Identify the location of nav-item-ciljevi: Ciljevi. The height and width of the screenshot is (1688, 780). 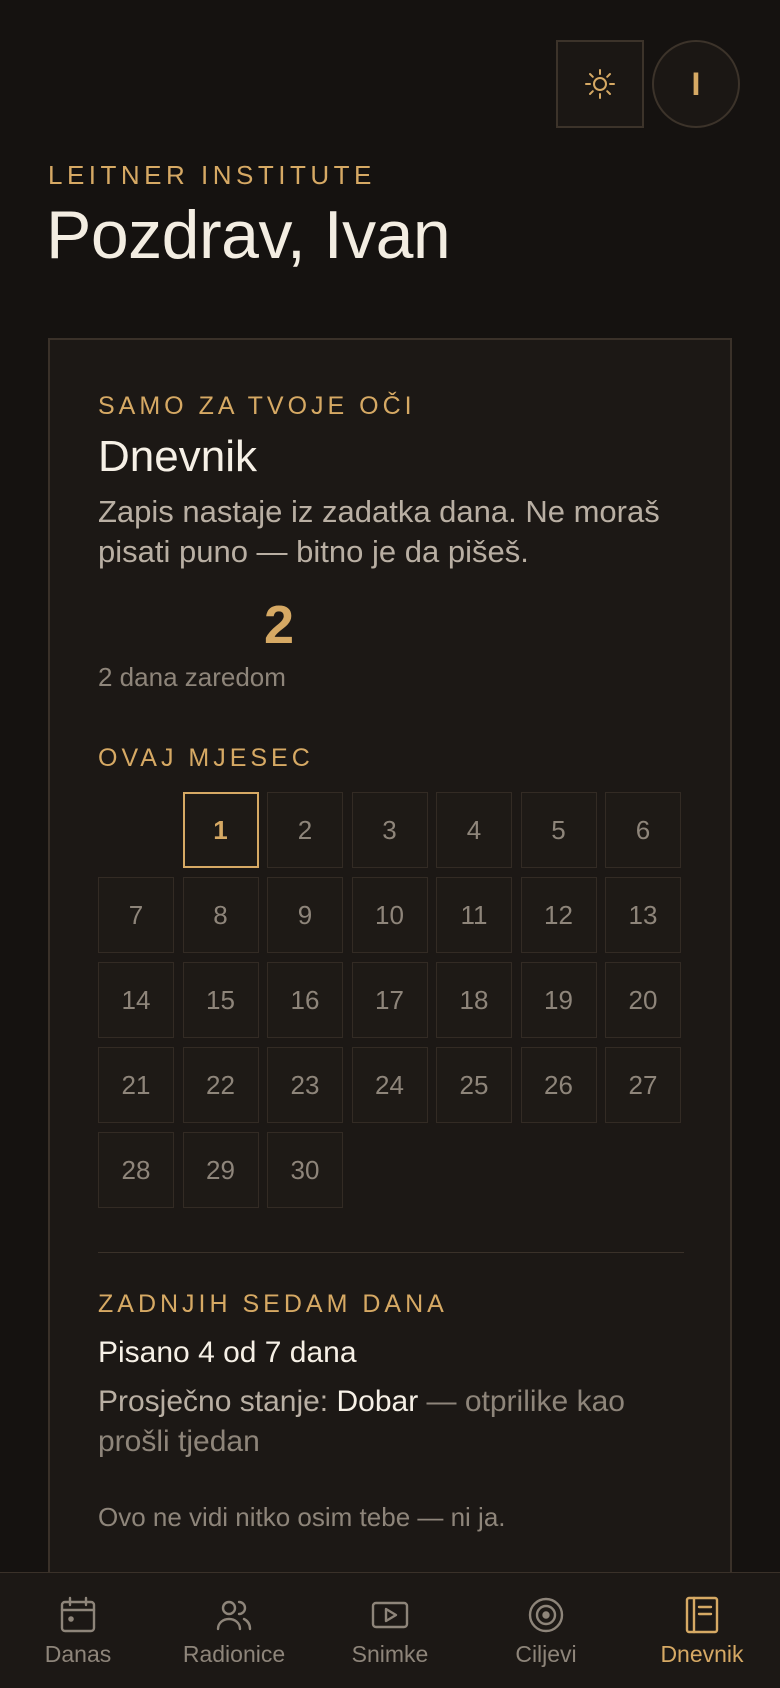
(546, 1630).